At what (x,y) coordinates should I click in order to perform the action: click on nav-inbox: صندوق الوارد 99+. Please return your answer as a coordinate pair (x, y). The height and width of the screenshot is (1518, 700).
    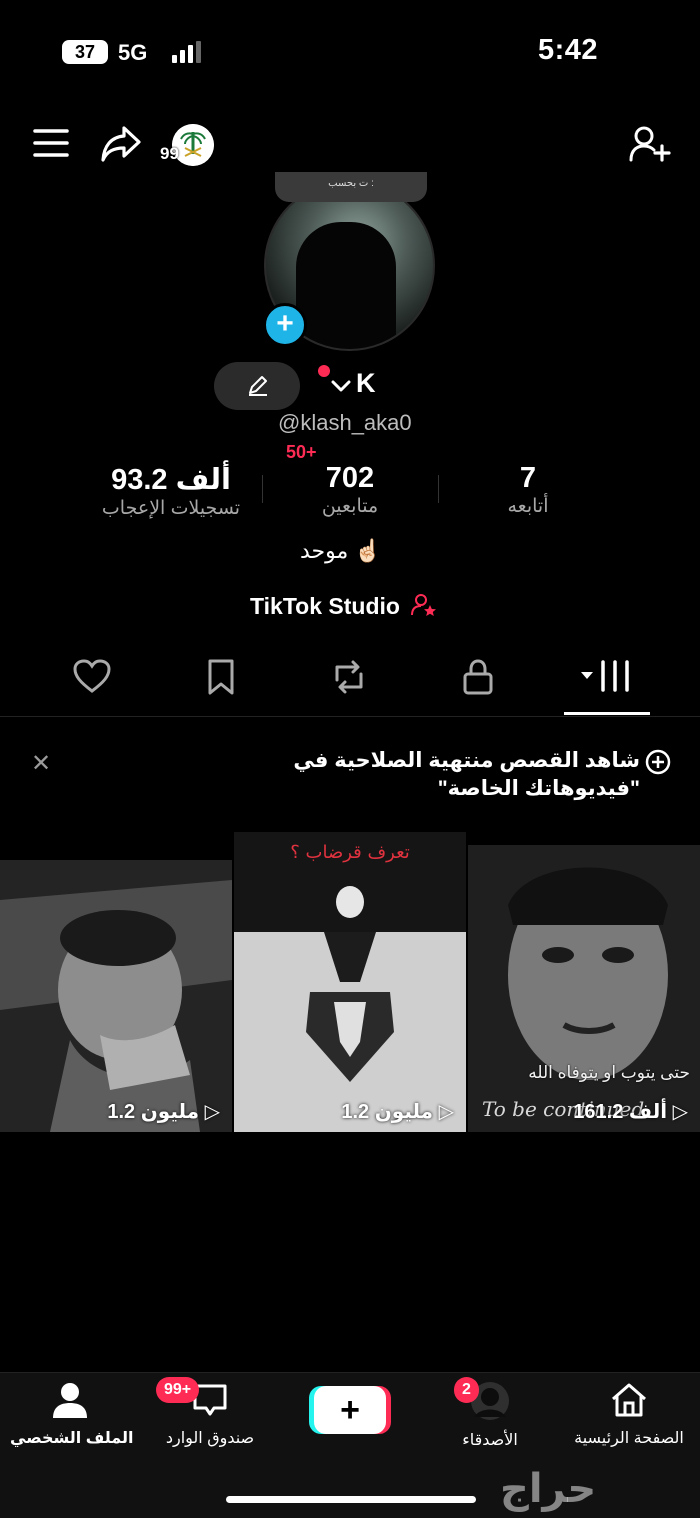
    Looking at the image, I should click on (208, 1412).